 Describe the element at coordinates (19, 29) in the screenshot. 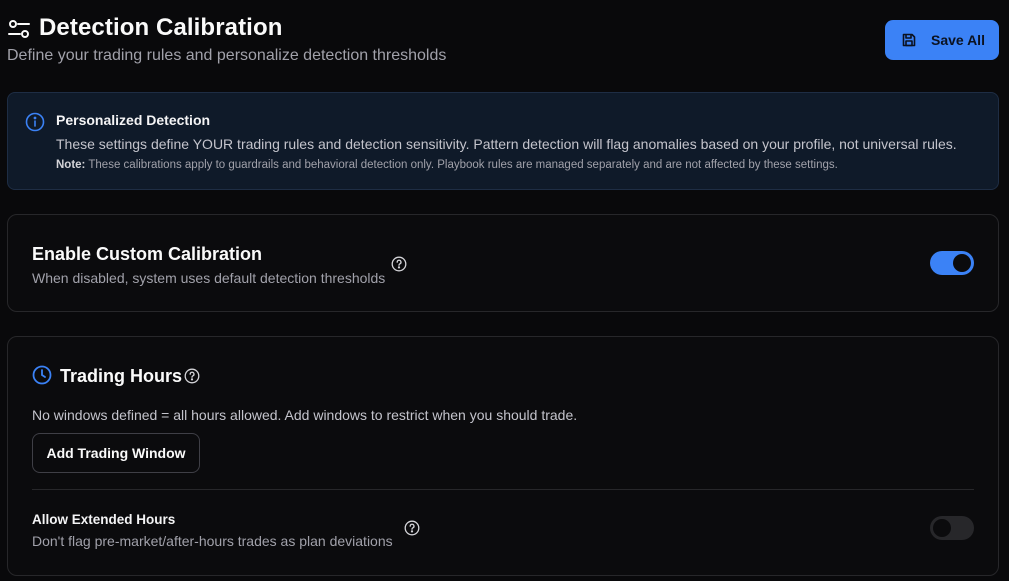

I see `sliders-icon` at that location.